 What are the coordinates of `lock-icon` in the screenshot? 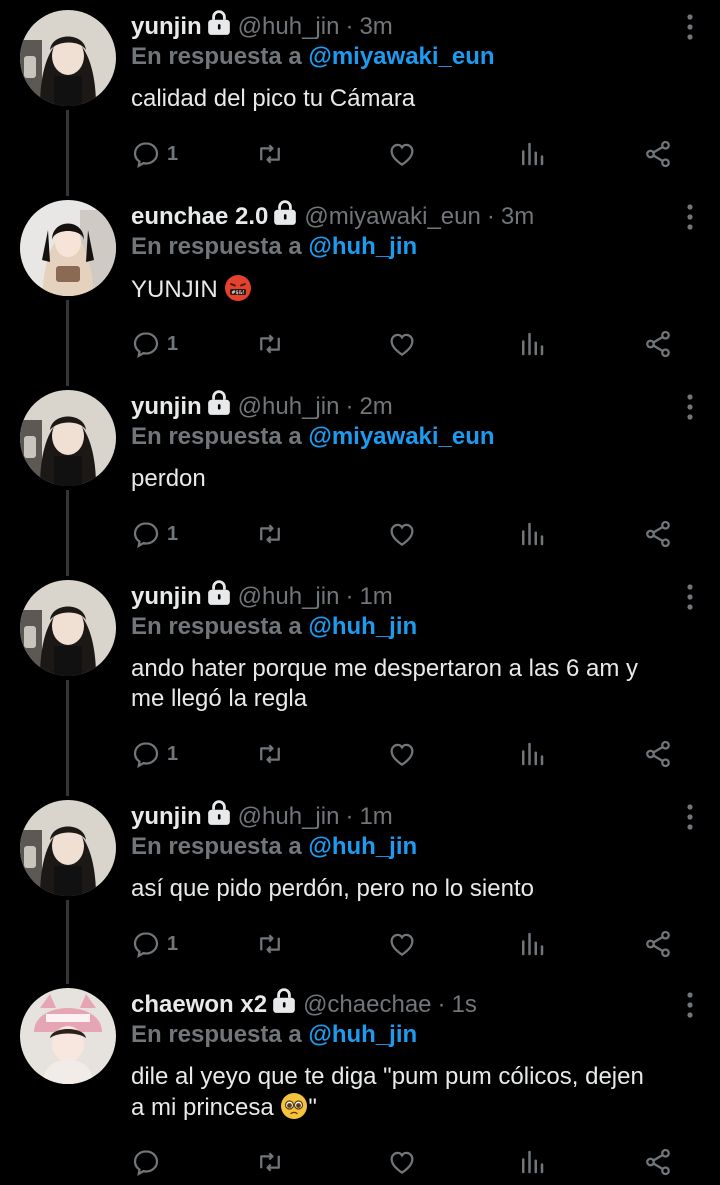 It's located at (285, 213).